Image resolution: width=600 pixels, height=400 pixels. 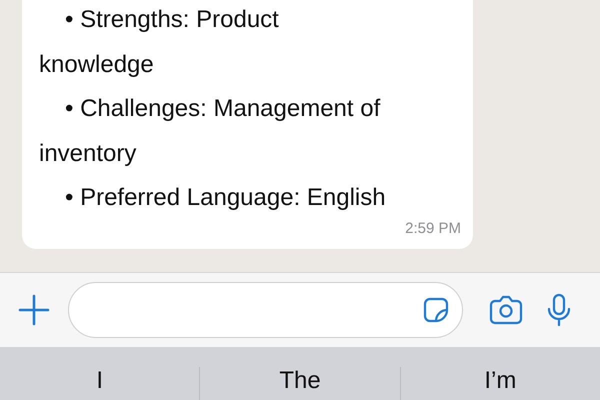 I want to click on list-item: • Strengths: Product knowledge, so click(x=159, y=42).